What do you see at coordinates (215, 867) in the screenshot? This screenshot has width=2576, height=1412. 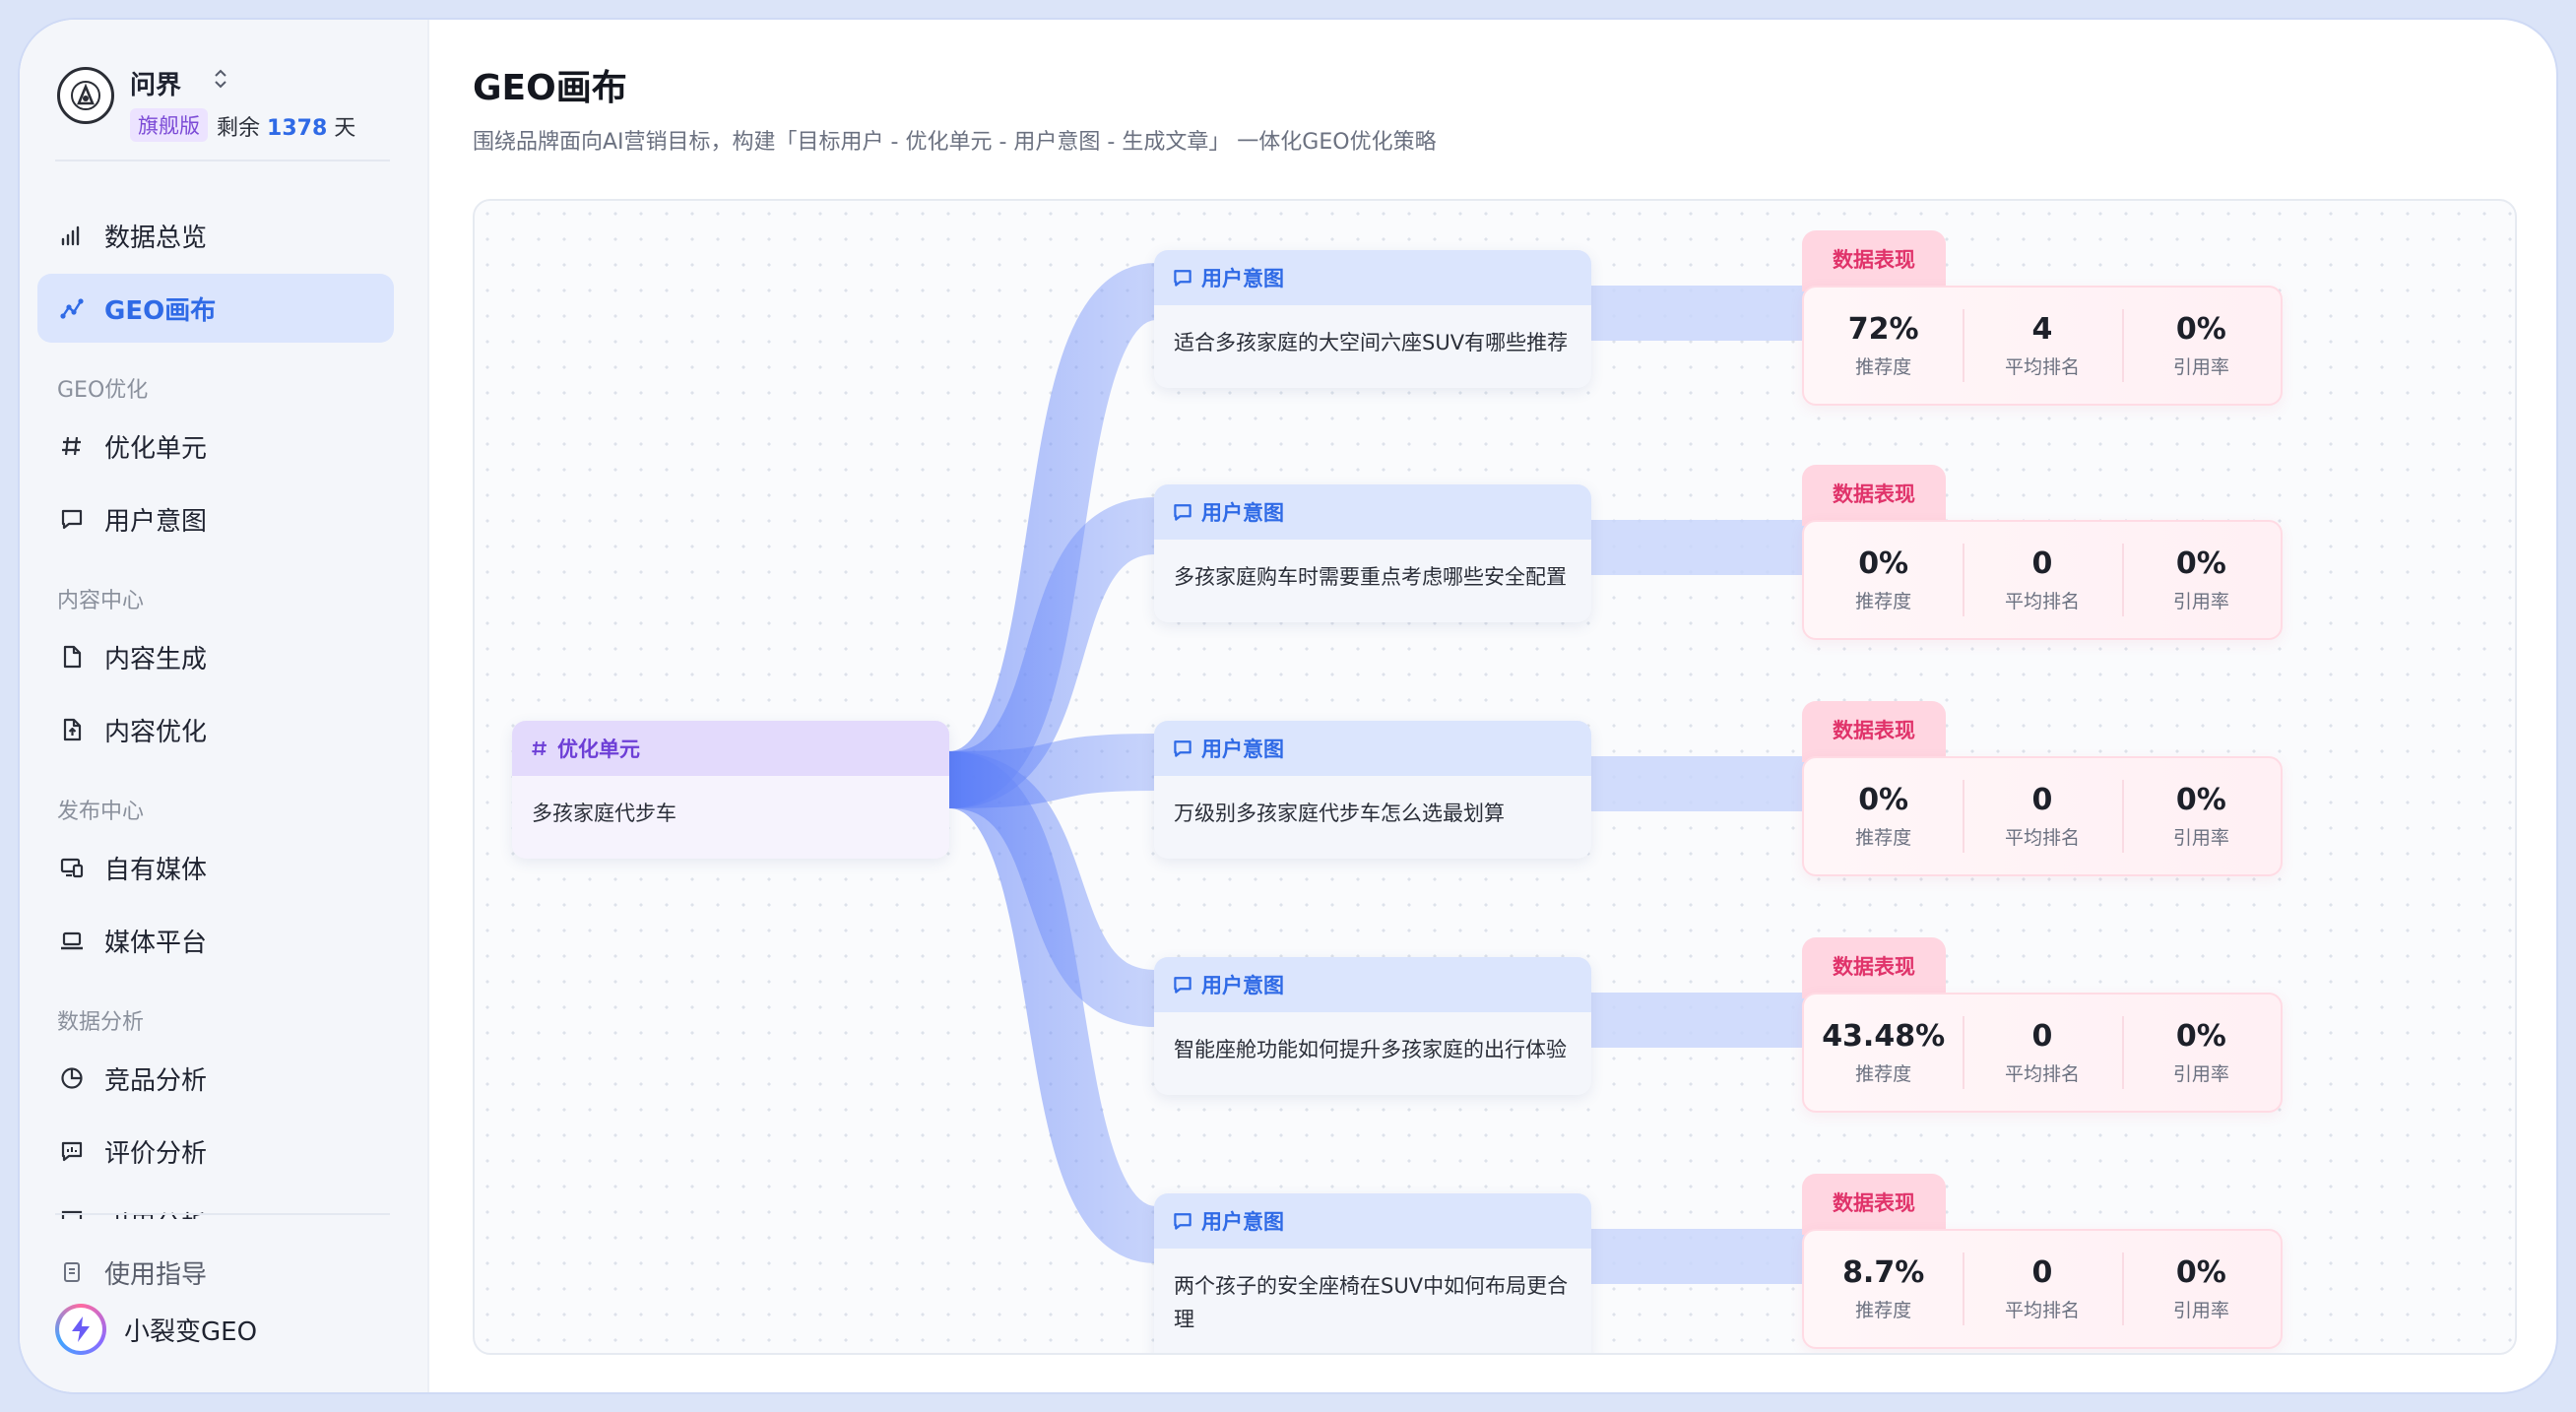 I see `sidebar-item-owned-media: 自有媒体` at bounding box center [215, 867].